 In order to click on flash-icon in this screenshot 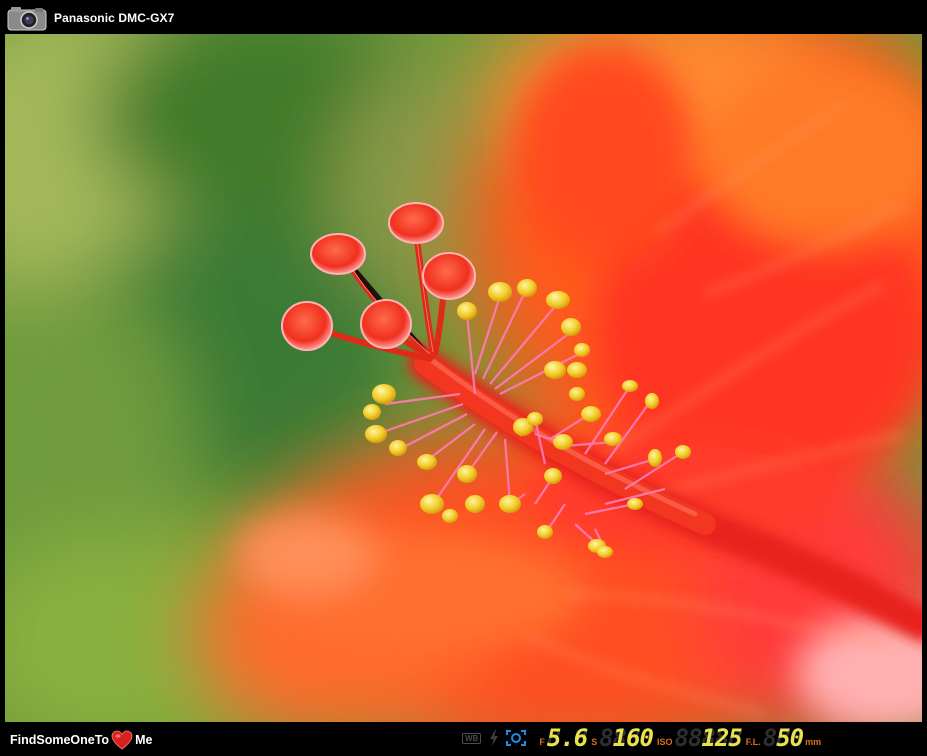, I will do `click(494, 738)`.